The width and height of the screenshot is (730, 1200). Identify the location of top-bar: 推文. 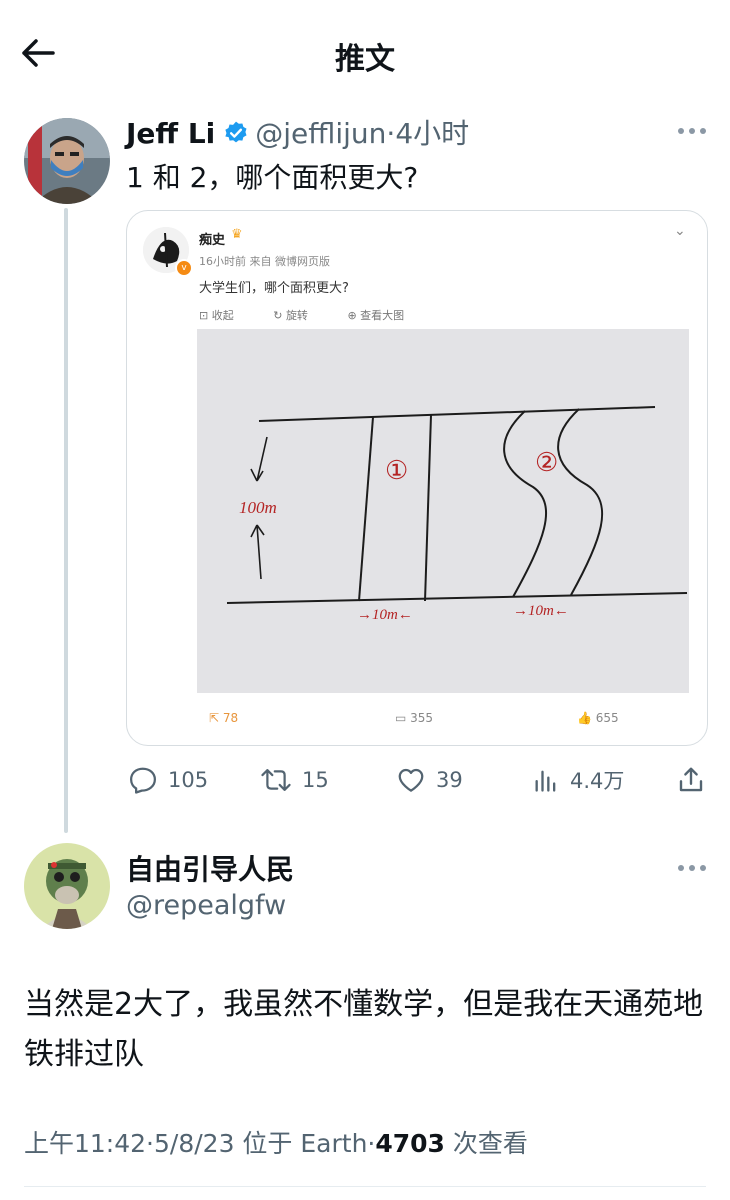
(365, 54).